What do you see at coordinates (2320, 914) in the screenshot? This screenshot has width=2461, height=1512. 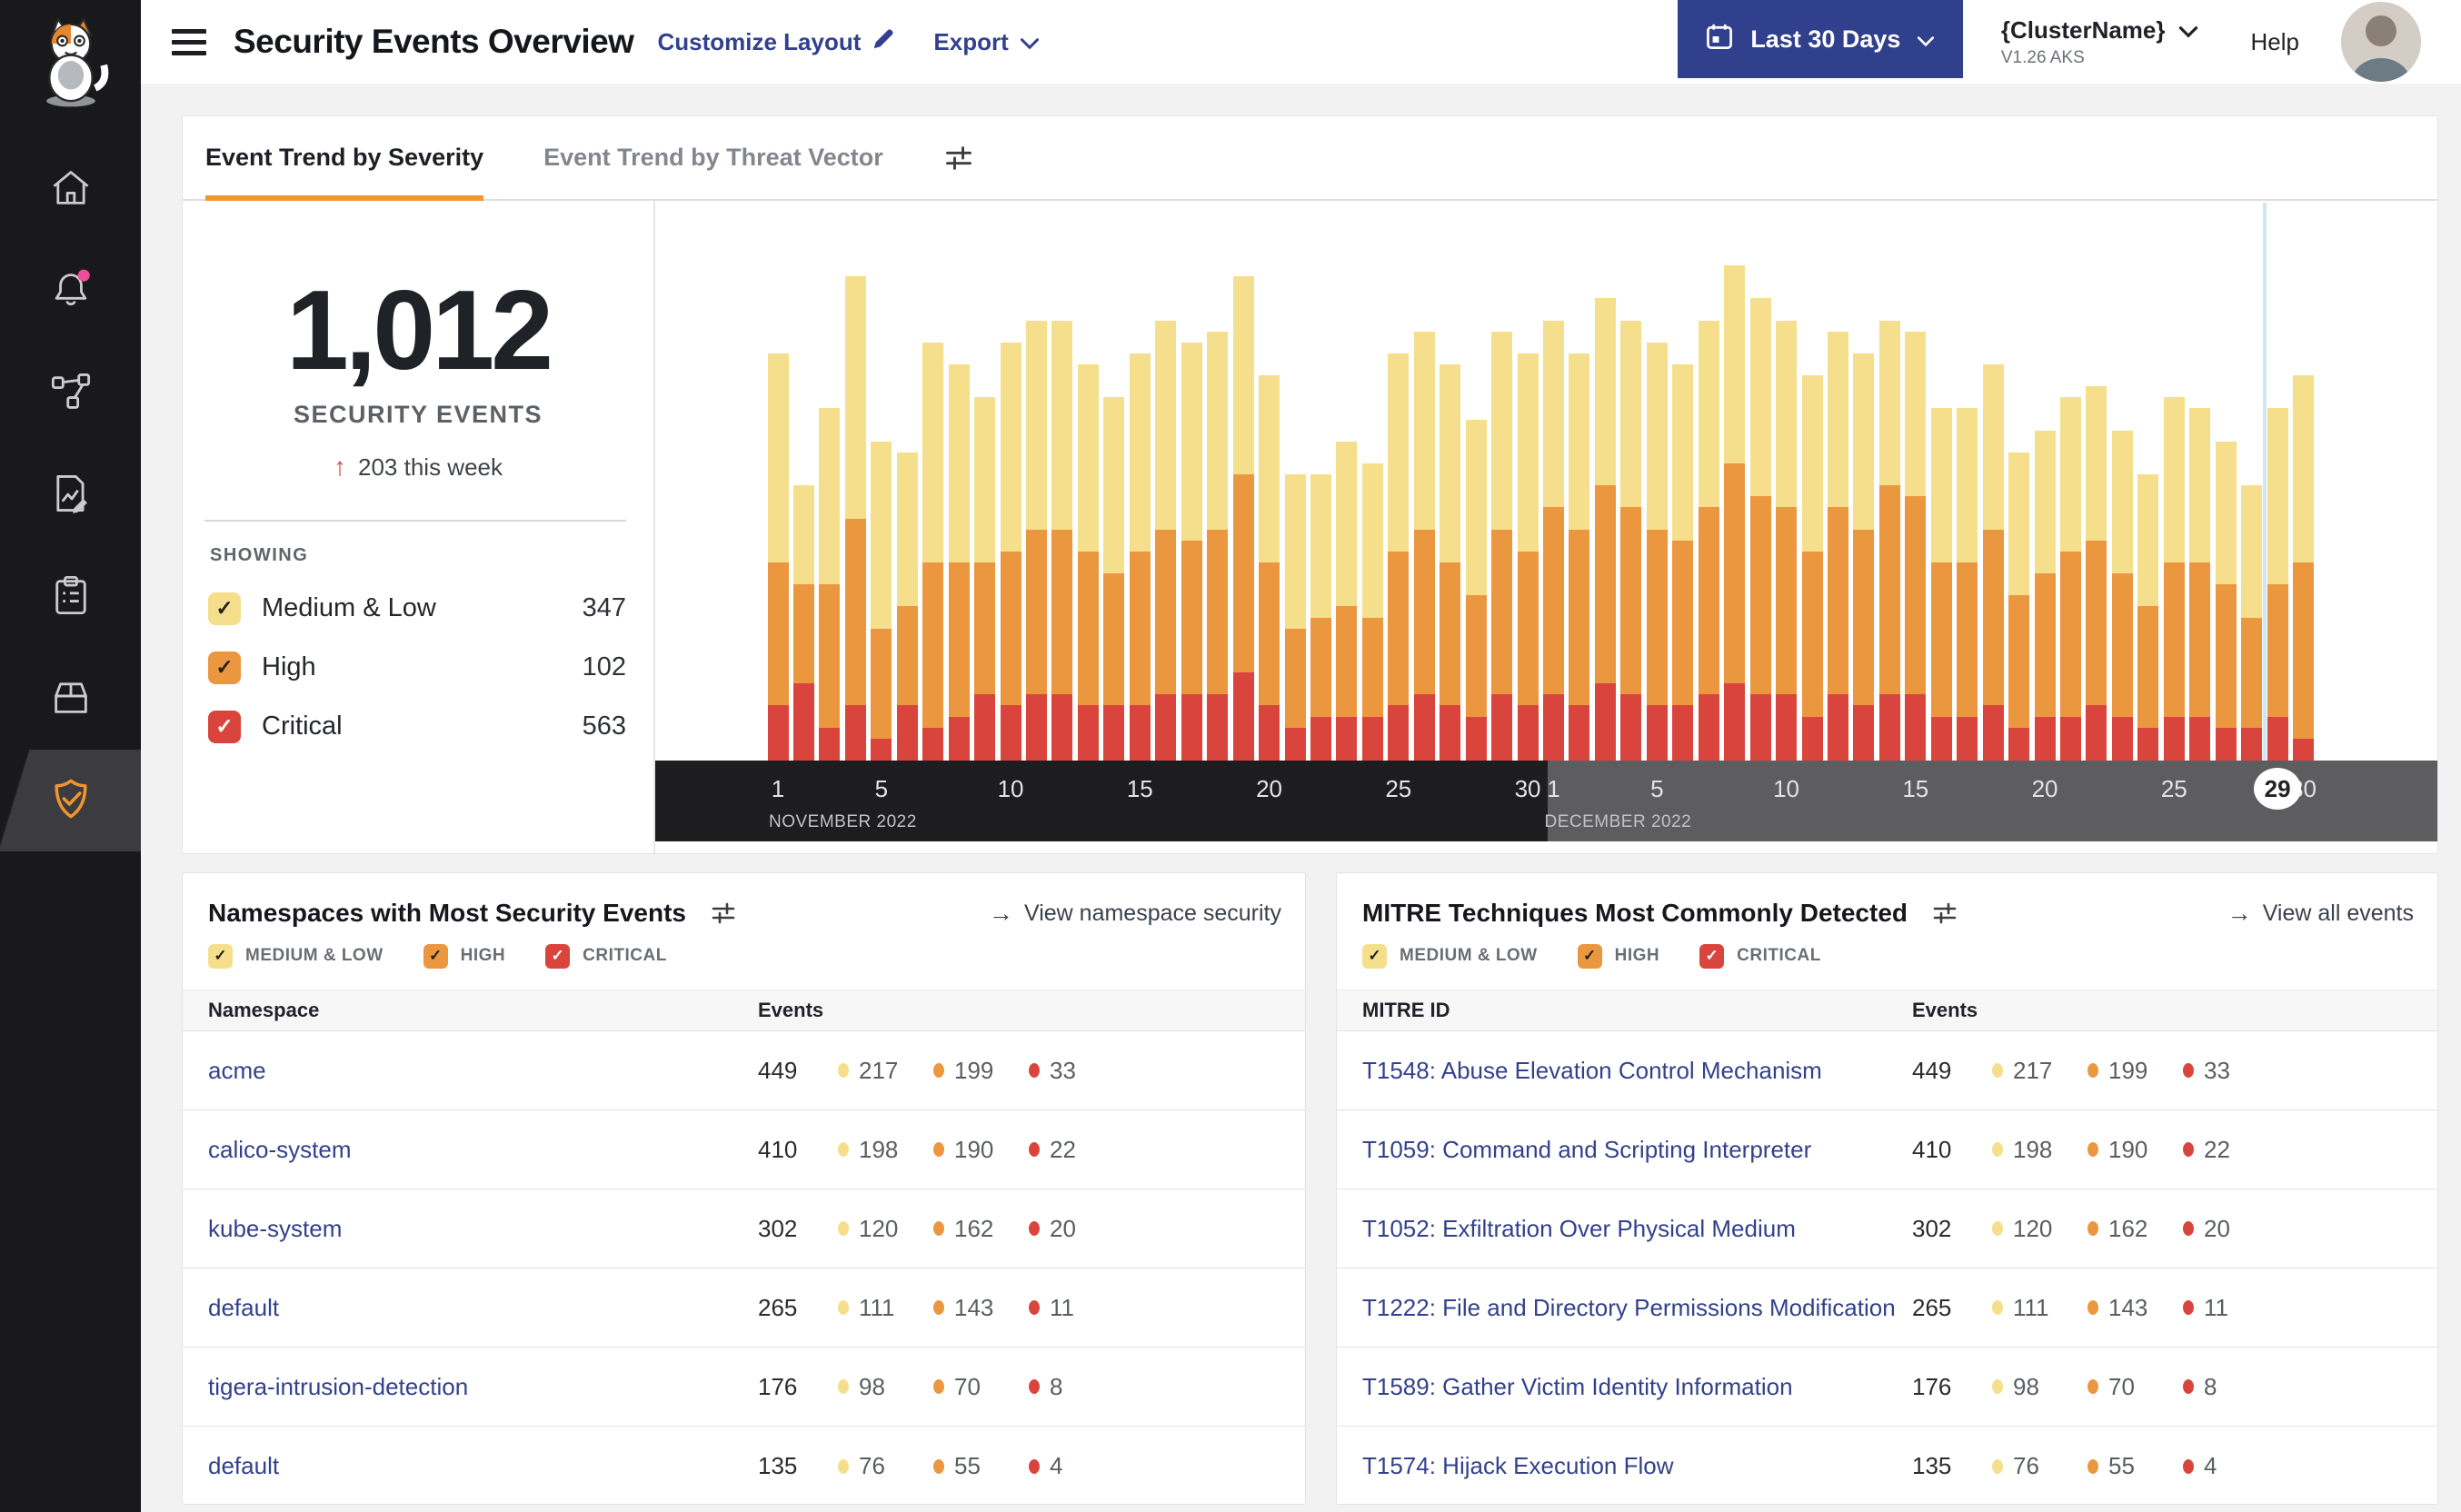 I see `view-all-events-link: → View all events` at bounding box center [2320, 914].